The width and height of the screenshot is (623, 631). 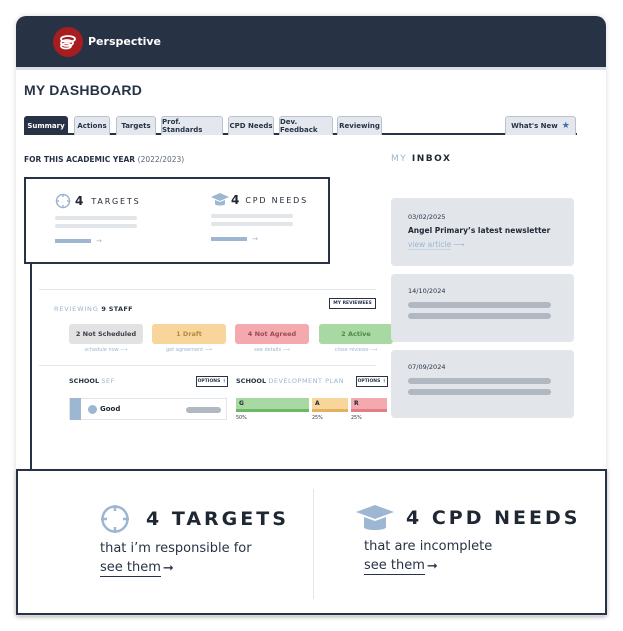 What do you see at coordinates (399, 159) in the screenshot?
I see `inbox-heading-my: MY` at bounding box center [399, 159].